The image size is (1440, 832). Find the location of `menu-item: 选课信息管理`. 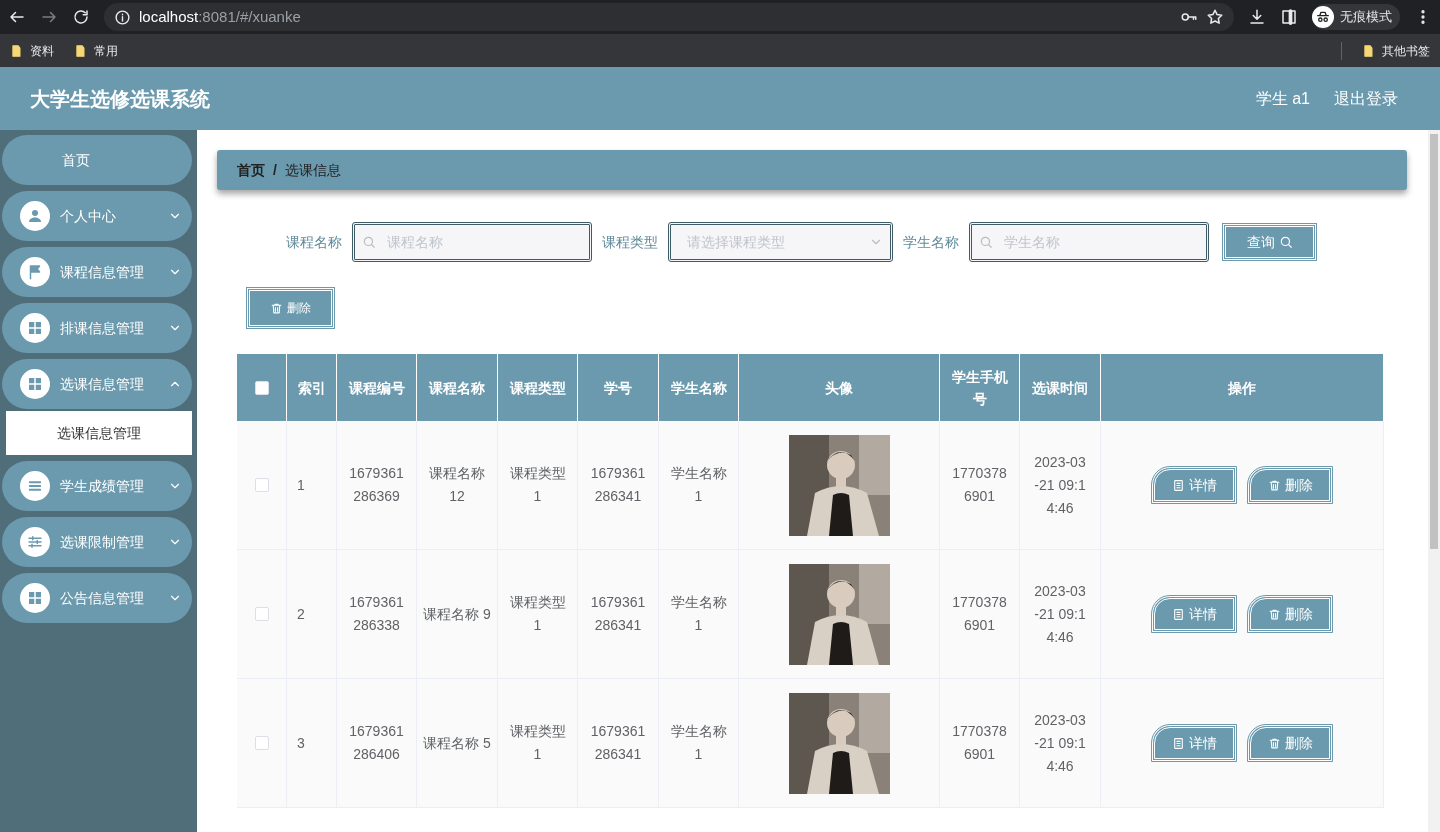

menu-item: 选课信息管理 is located at coordinates (97, 384).